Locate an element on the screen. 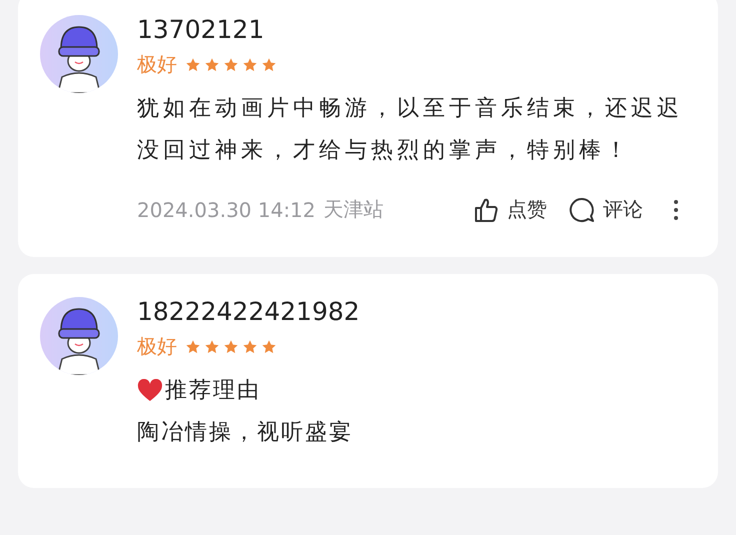  review-text: 犹如在动画片中畅游，以至于音乐结束，还迟迟没回过神来，才给与热烈的掌声，特别棒！ is located at coordinates (410, 130).